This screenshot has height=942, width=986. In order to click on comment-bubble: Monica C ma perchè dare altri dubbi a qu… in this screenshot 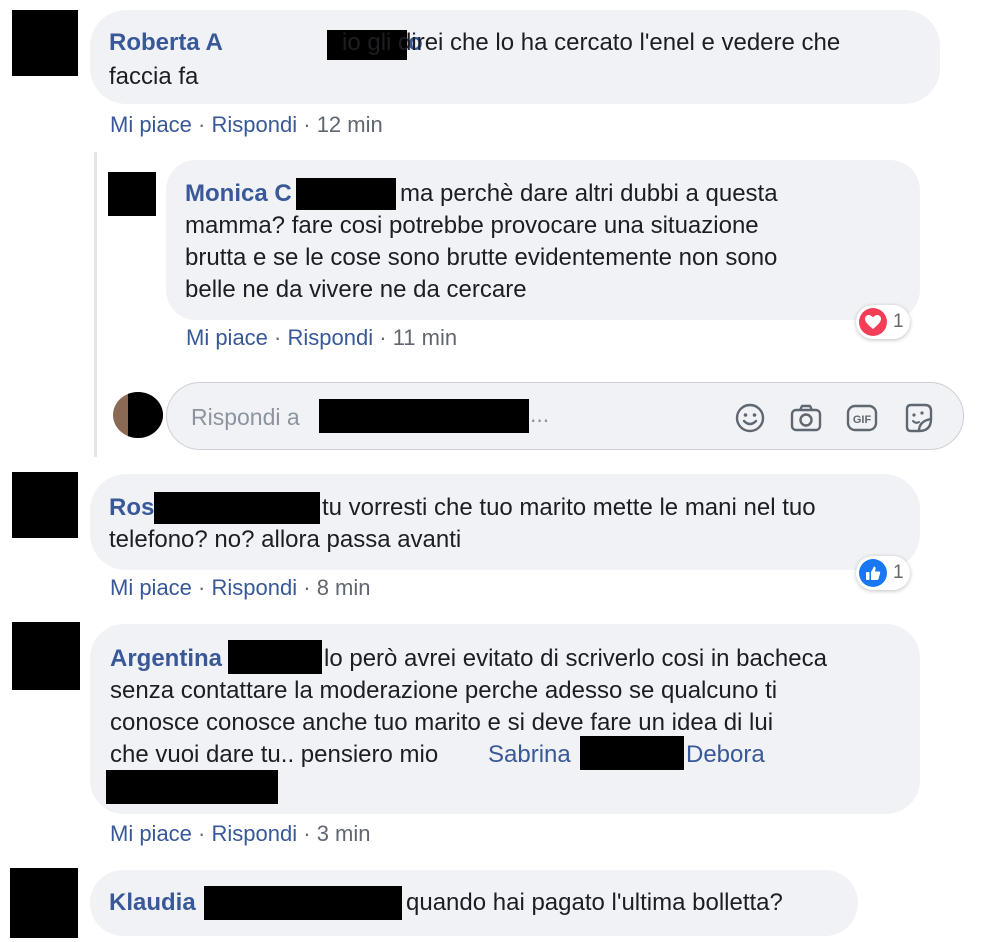, I will do `click(543, 240)`.